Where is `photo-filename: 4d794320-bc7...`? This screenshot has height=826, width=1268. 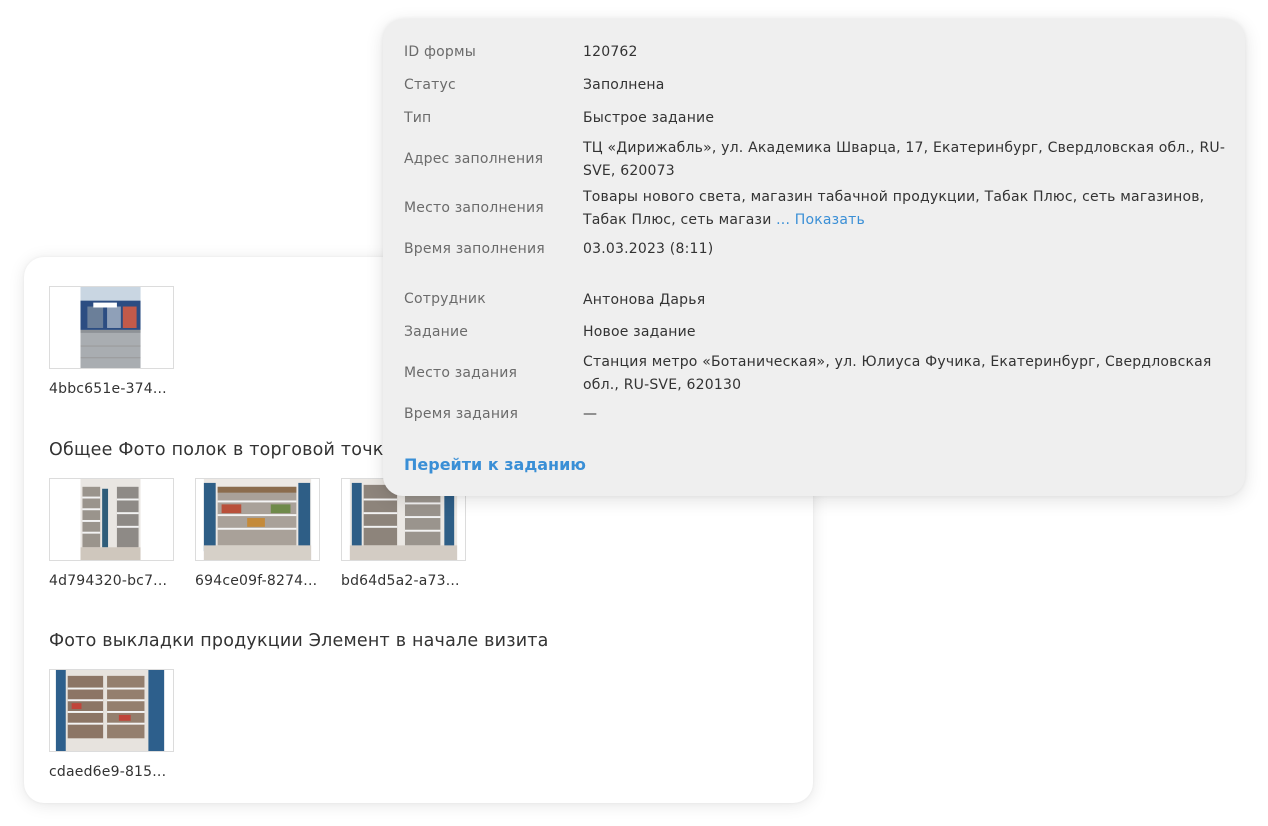 photo-filename: 4d794320-bc7... is located at coordinates (108, 581).